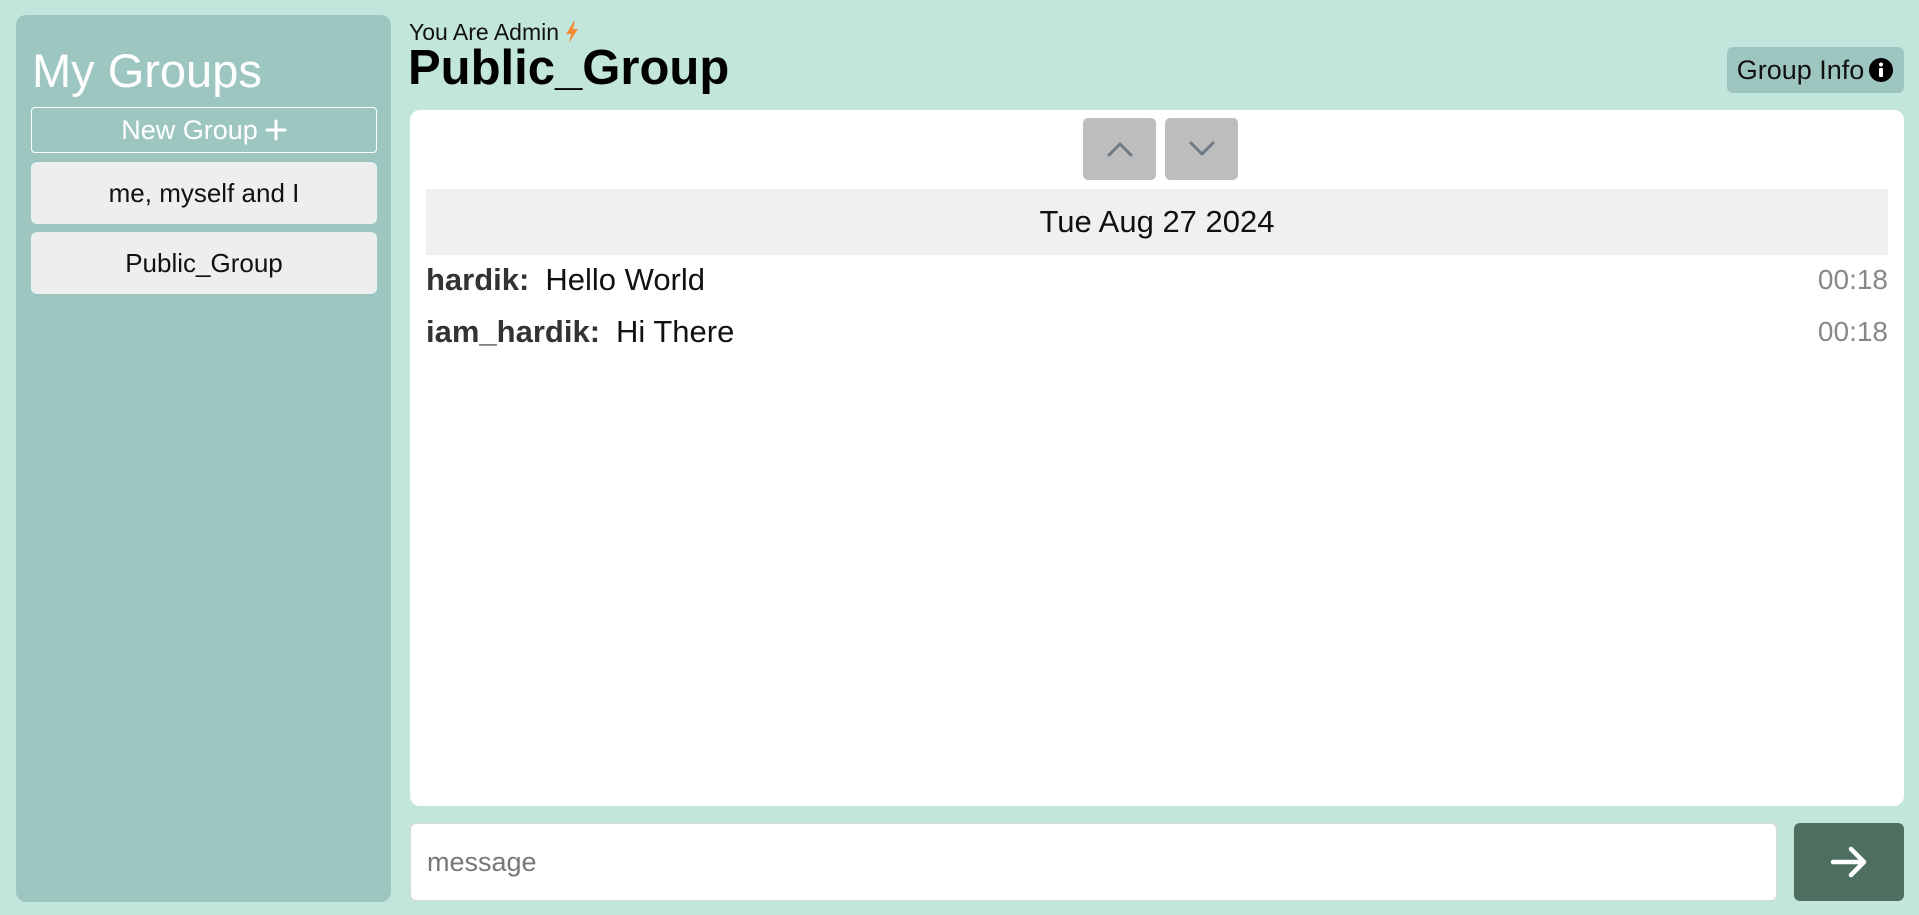 This screenshot has height=915, width=1919. What do you see at coordinates (675, 331) in the screenshot?
I see `message-text: Hi There` at bounding box center [675, 331].